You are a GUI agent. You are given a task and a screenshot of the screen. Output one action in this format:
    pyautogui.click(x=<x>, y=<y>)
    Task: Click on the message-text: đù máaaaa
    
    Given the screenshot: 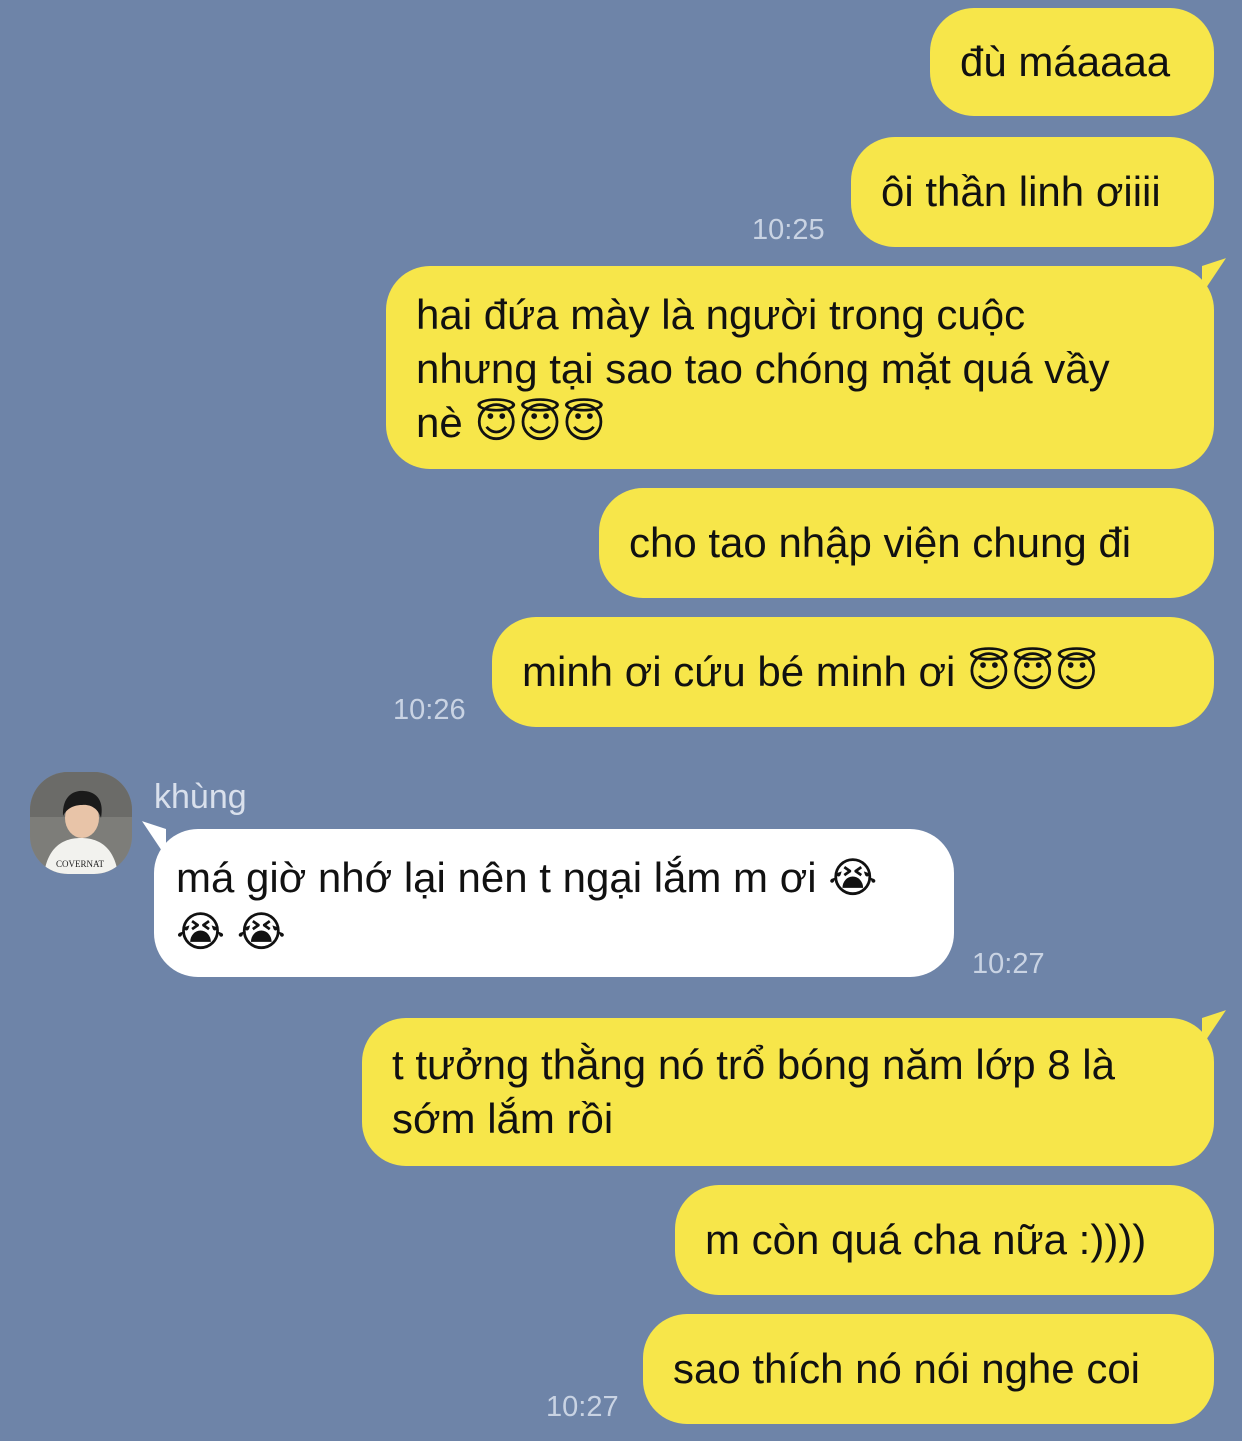 What is the action you would take?
    pyautogui.click(x=1065, y=61)
    